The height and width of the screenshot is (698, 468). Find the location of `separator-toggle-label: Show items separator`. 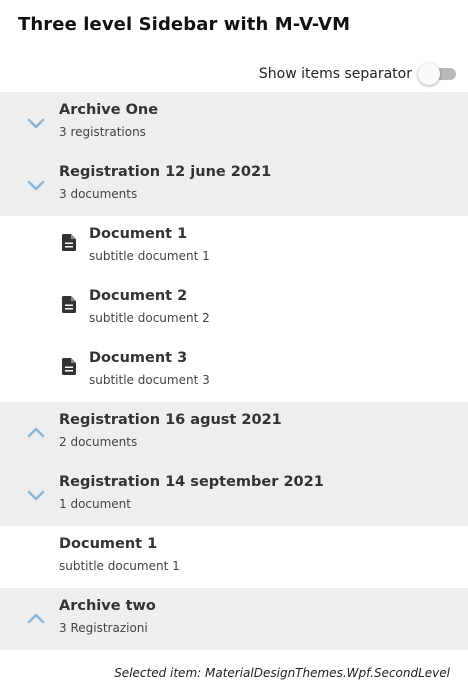

separator-toggle-label: Show items separator is located at coordinates (335, 74).